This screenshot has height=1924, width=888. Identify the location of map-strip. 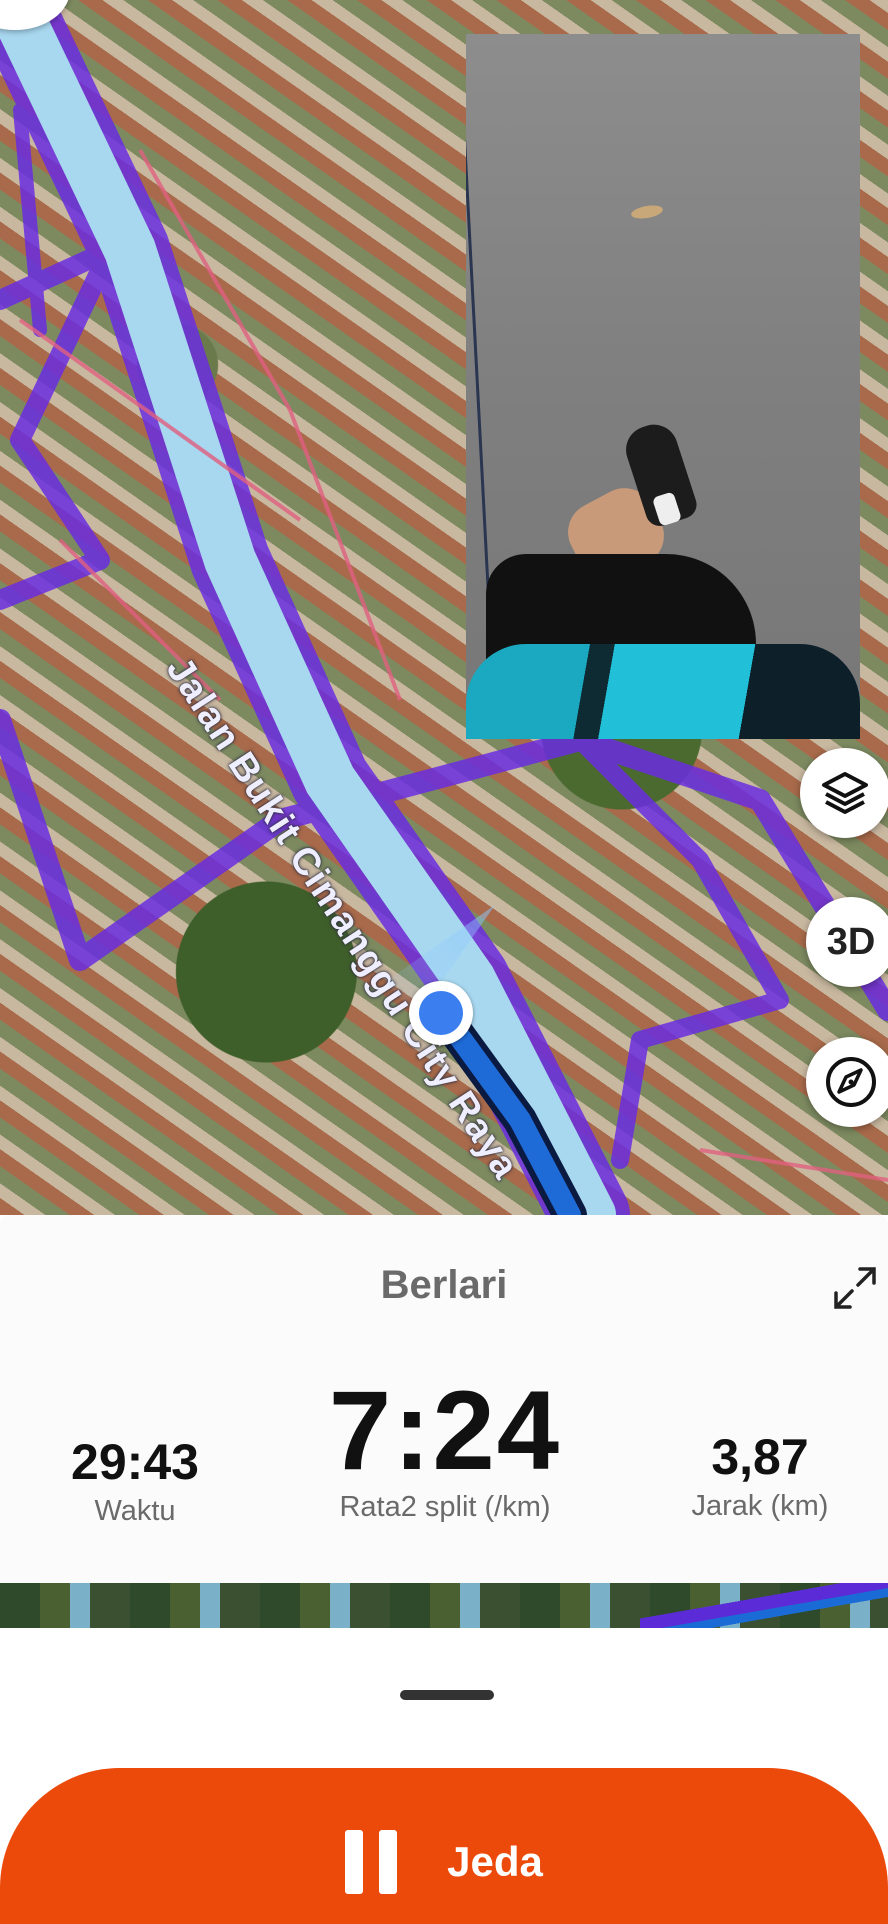
(444, 1605).